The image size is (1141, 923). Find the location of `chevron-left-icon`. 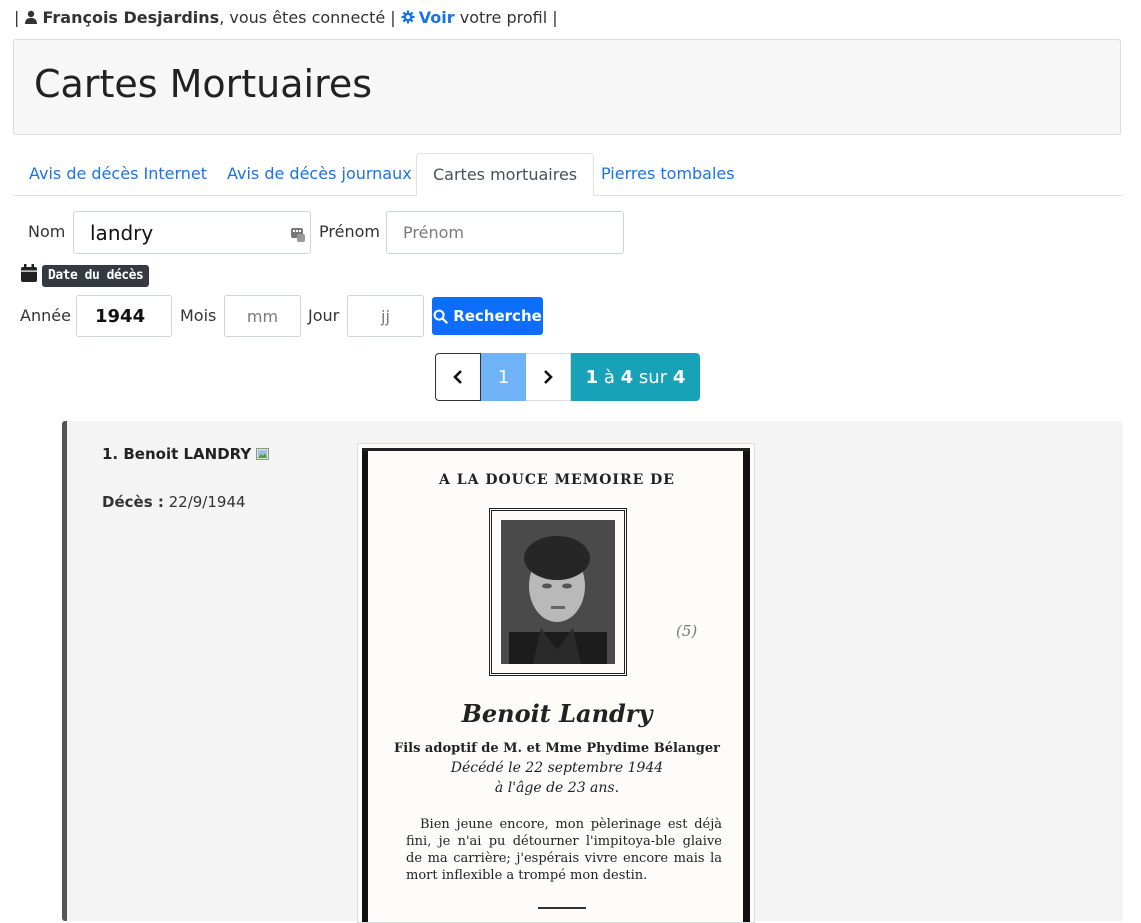

chevron-left-icon is located at coordinates (457, 377).